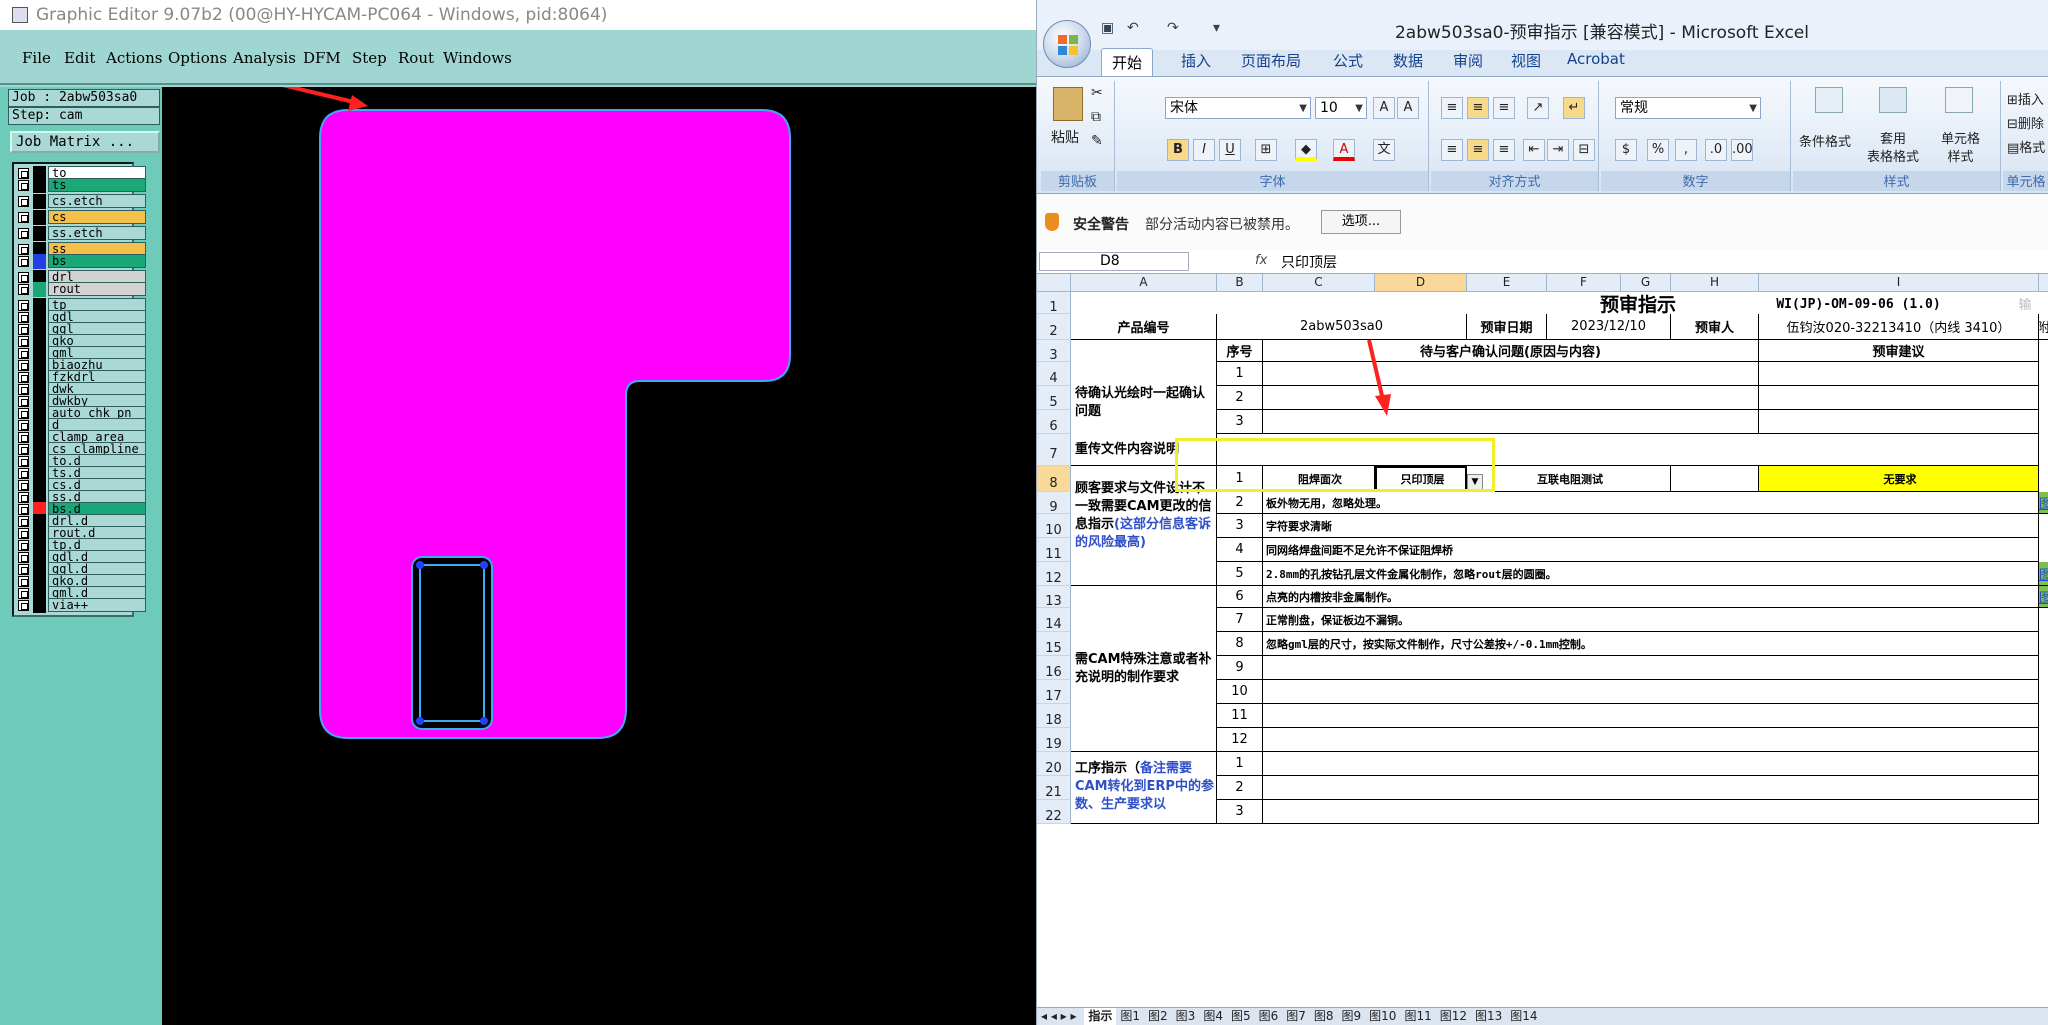 The height and width of the screenshot is (1025, 2048). I want to click on sheet-tab: 图2, so click(1158, 1016).